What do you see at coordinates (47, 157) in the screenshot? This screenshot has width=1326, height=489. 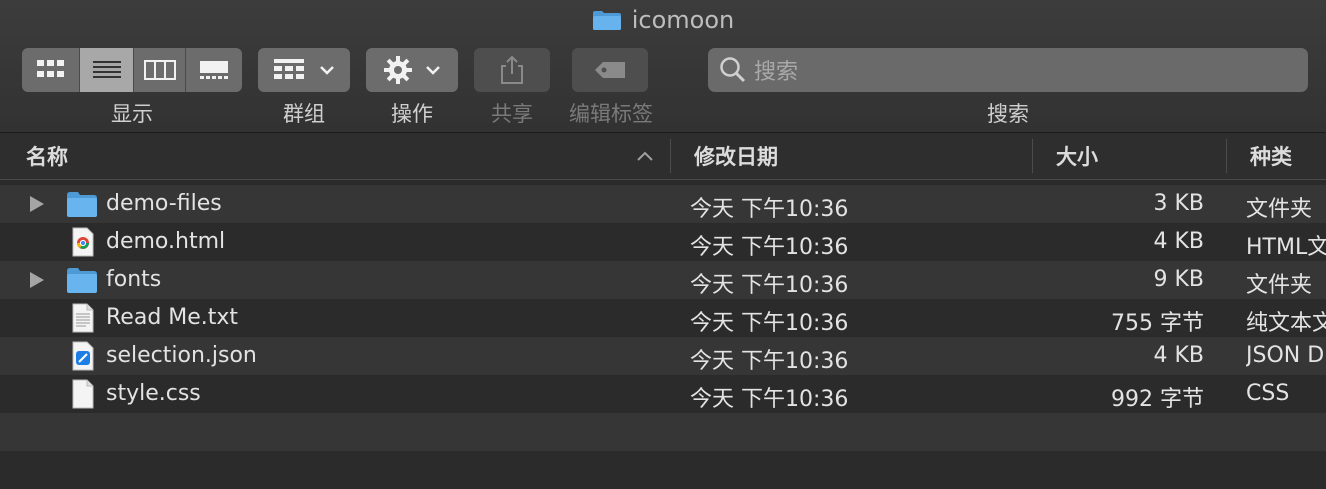 I see `name-column-label: 名称` at bounding box center [47, 157].